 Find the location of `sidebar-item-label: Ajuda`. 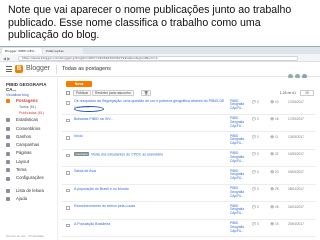

sidebar-item-label: Ajuda is located at coordinates (21, 198).